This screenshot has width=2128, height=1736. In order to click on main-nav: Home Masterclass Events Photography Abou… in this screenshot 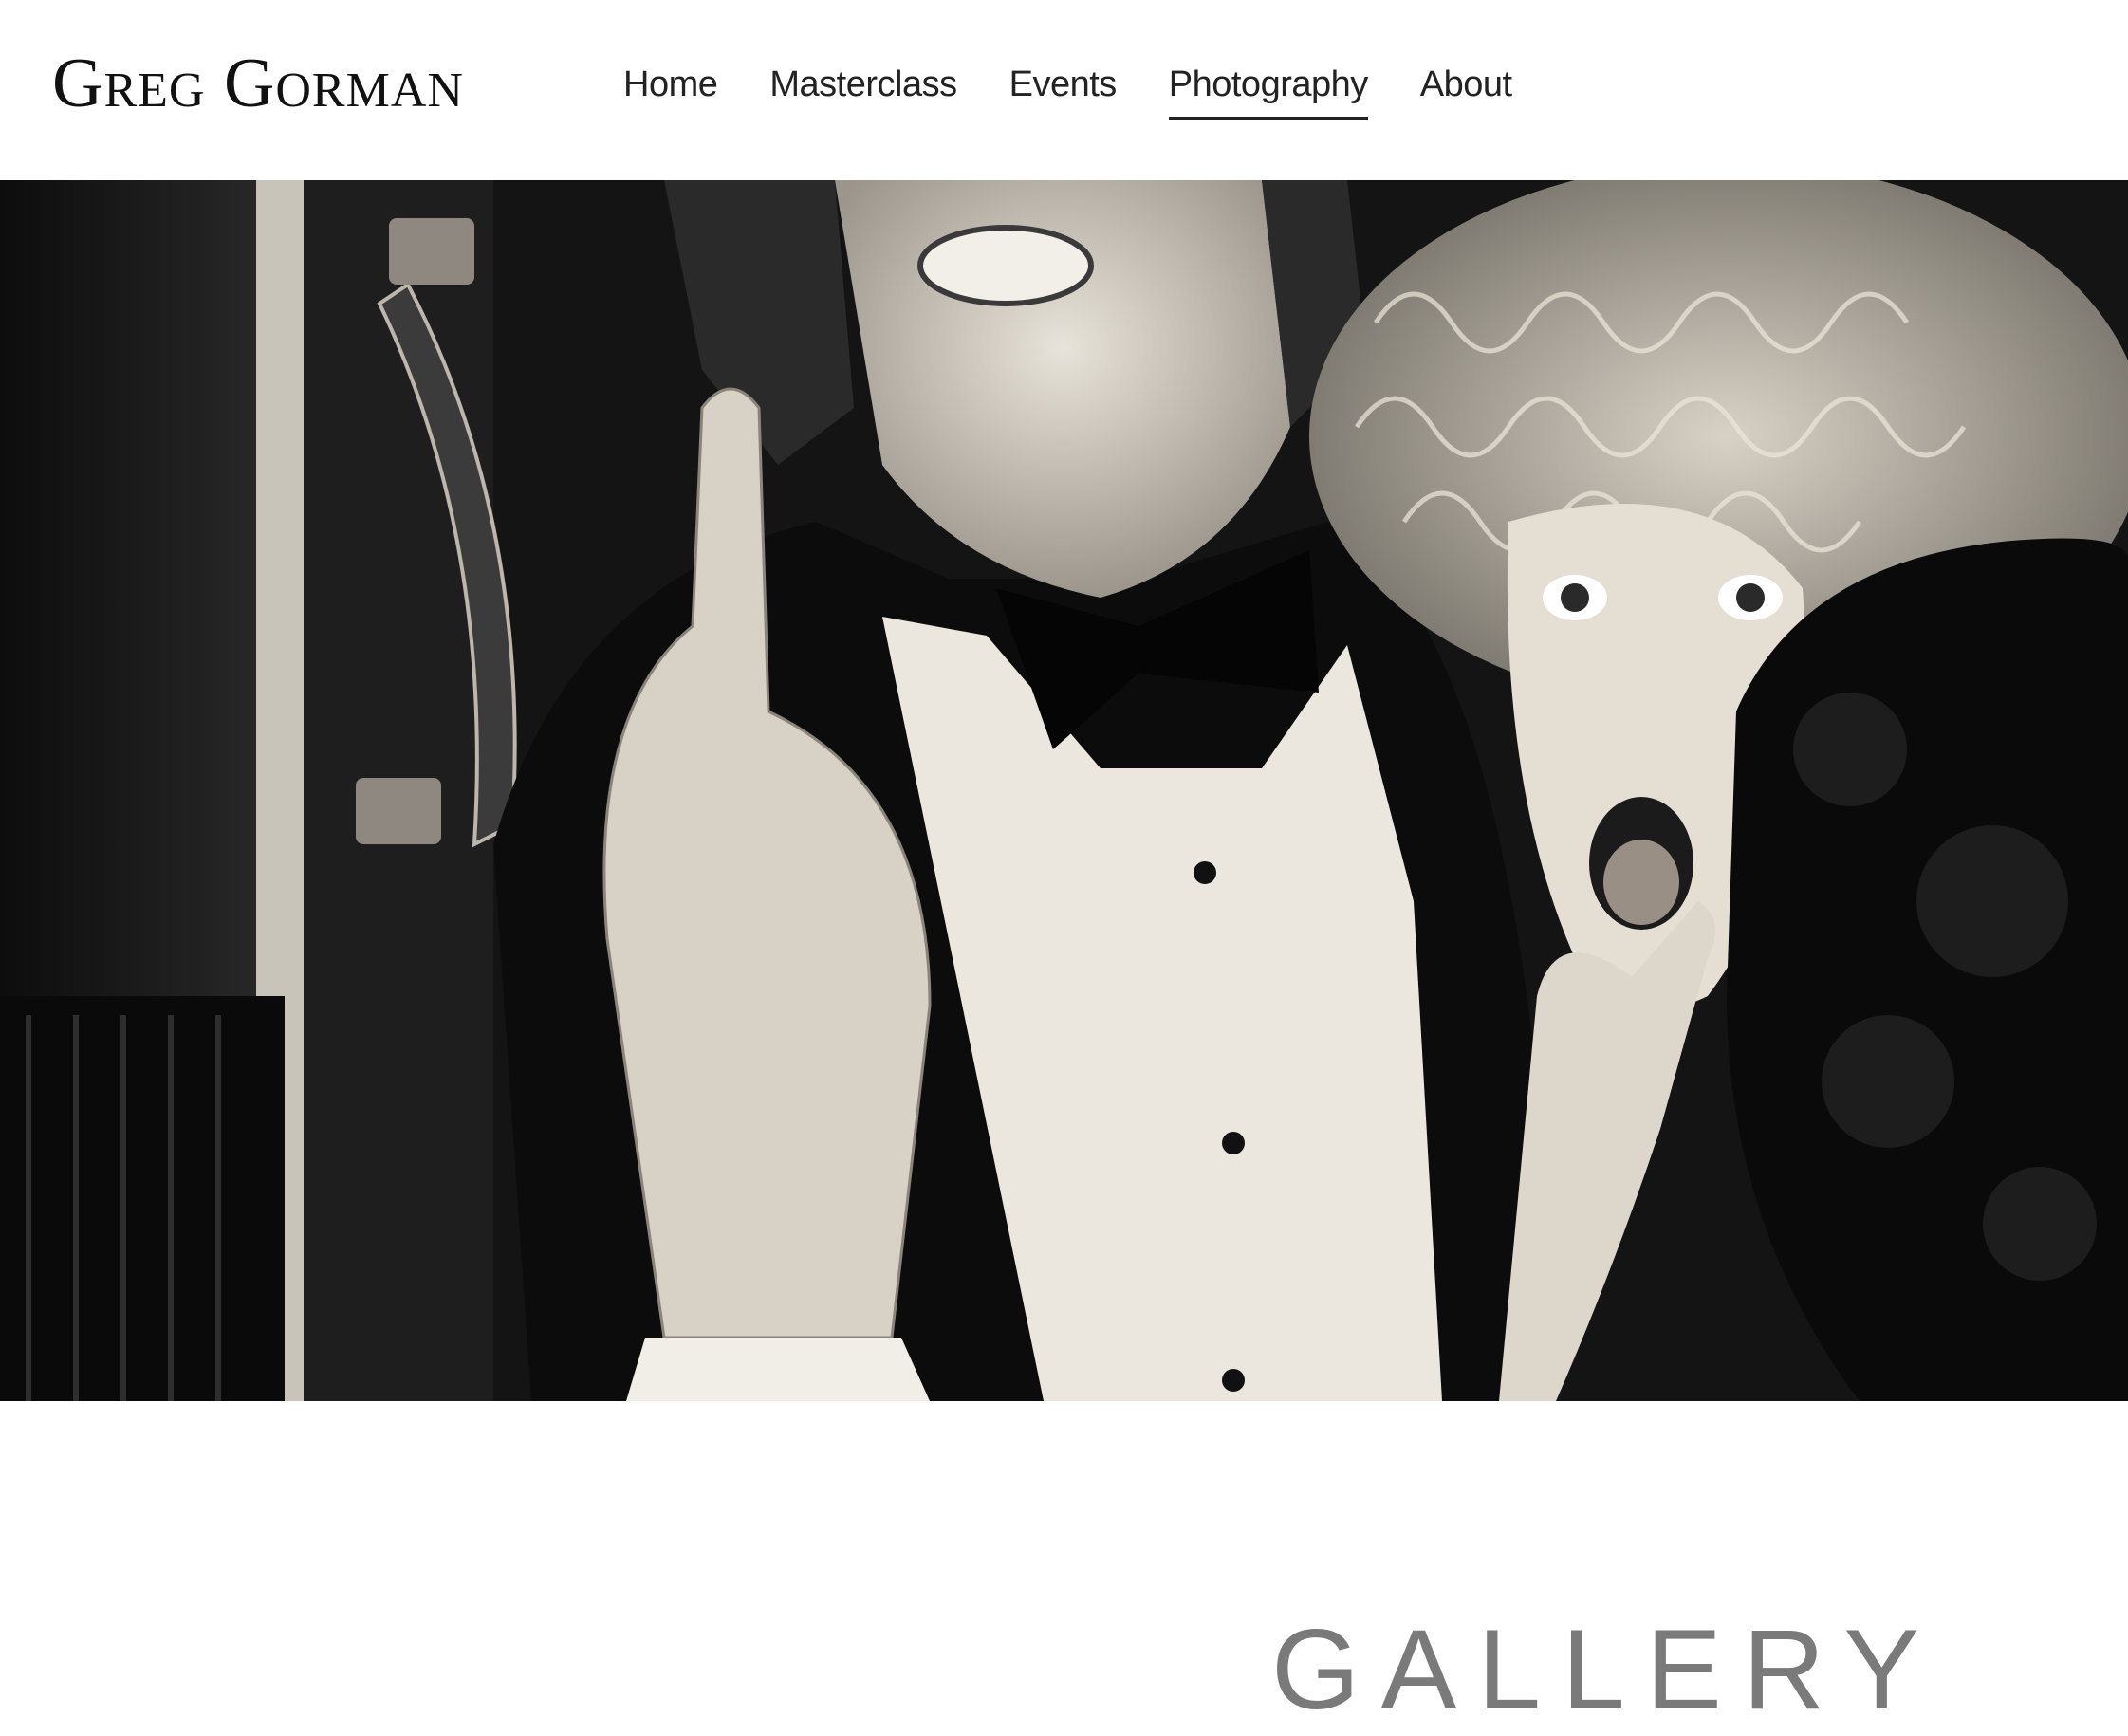, I will do `click(1093, 92)`.